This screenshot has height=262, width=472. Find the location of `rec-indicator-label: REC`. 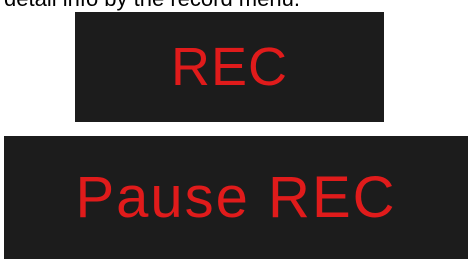

rec-indicator-label: REC is located at coordinates (229, 67).